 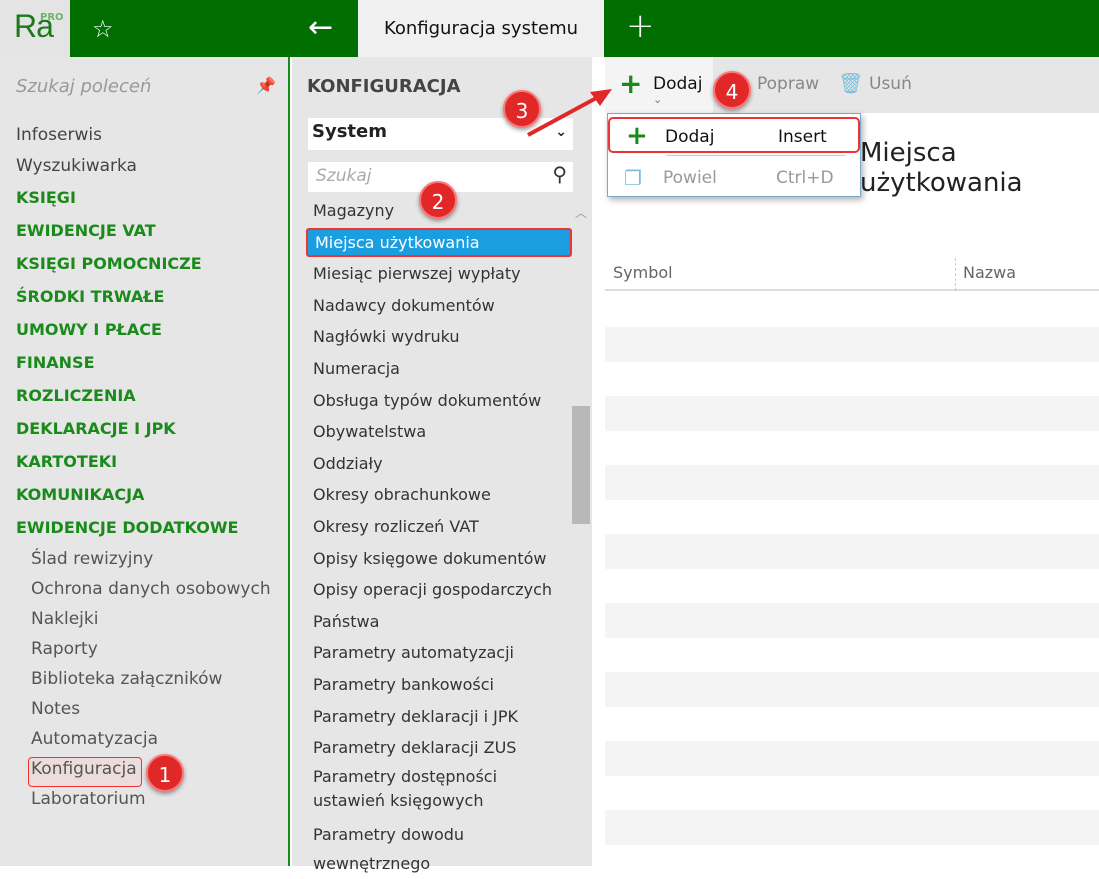 What do you see at coordinates (522, 109) in the screenshot?
I see `step-badge-3: 3` at bounding box center [522, 109].